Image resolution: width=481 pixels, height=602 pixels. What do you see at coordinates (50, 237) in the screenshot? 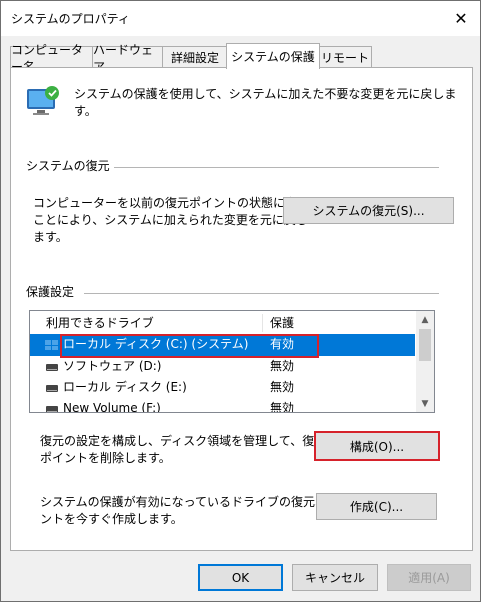
I see `restore-desc-3: ます。` at bounding box center [50, 237].